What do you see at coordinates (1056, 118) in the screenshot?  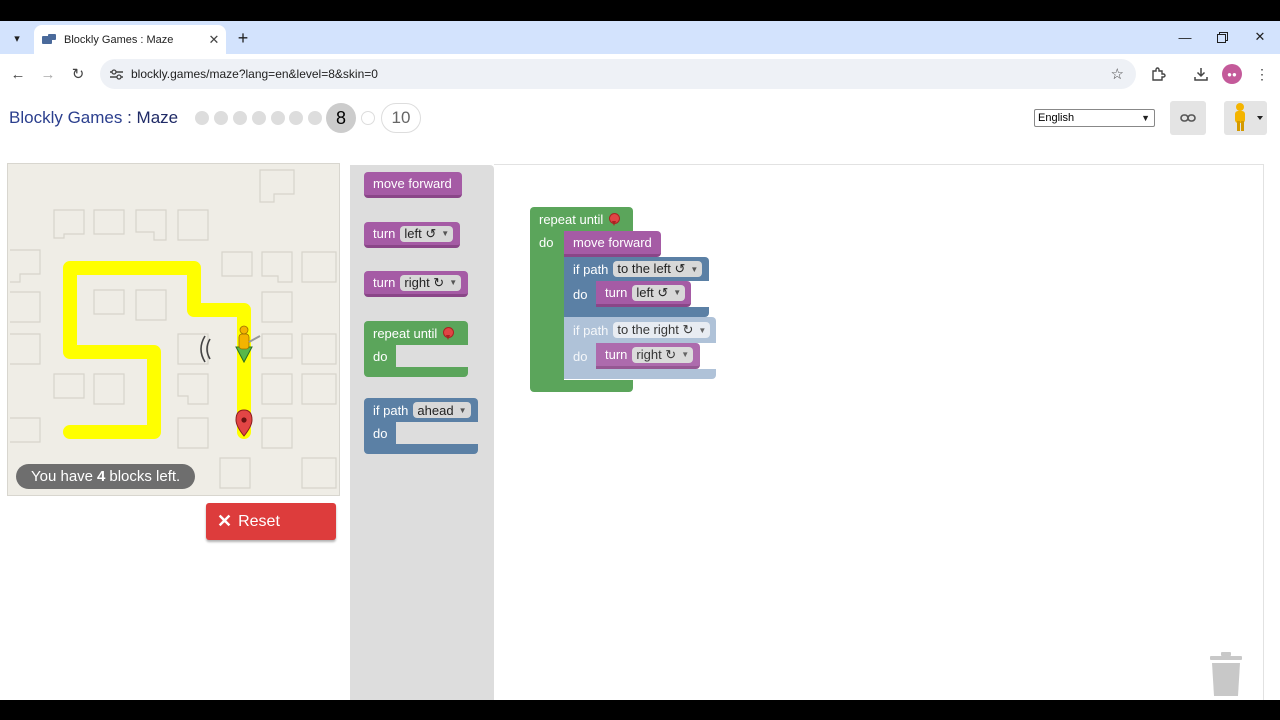 I see `language-selected: English` at bounding box center [1056, 118].